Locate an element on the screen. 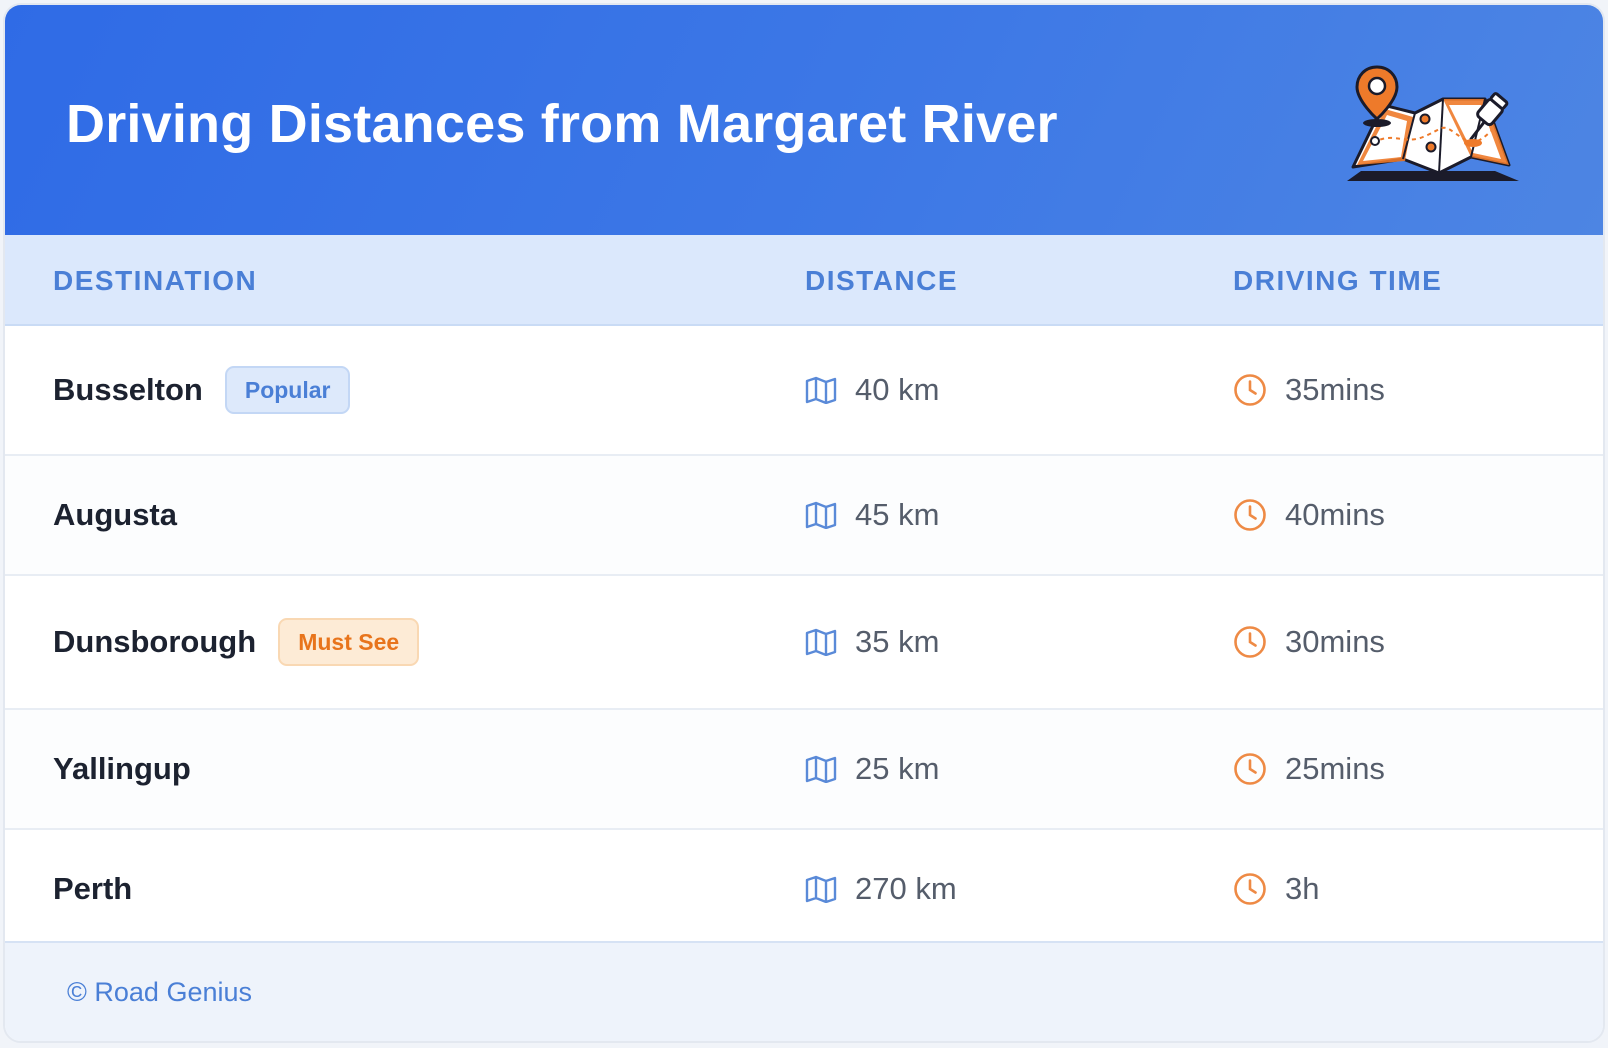  distance-value: 40 km is located at coordinates (897, 389).